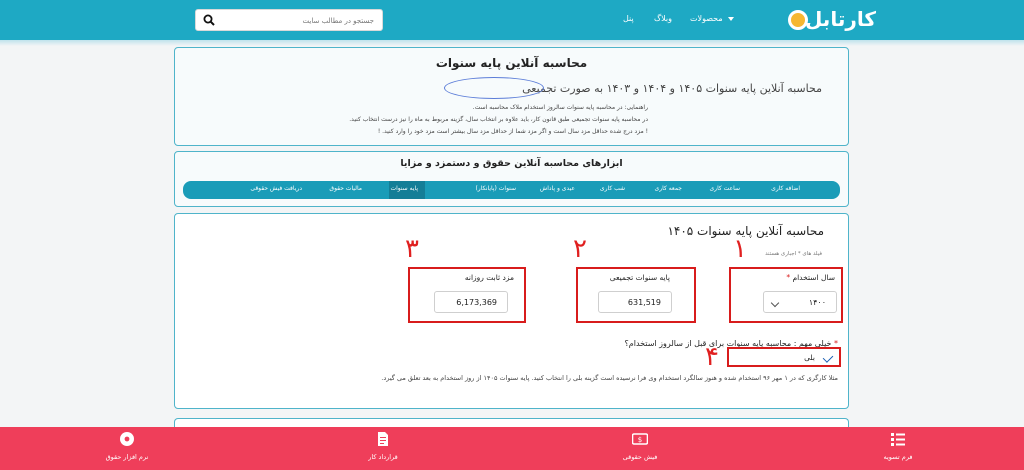  What do you see at coordinates (898, 439) in the screenshot?
I see `list-icon` at bounding box center [898, 439].